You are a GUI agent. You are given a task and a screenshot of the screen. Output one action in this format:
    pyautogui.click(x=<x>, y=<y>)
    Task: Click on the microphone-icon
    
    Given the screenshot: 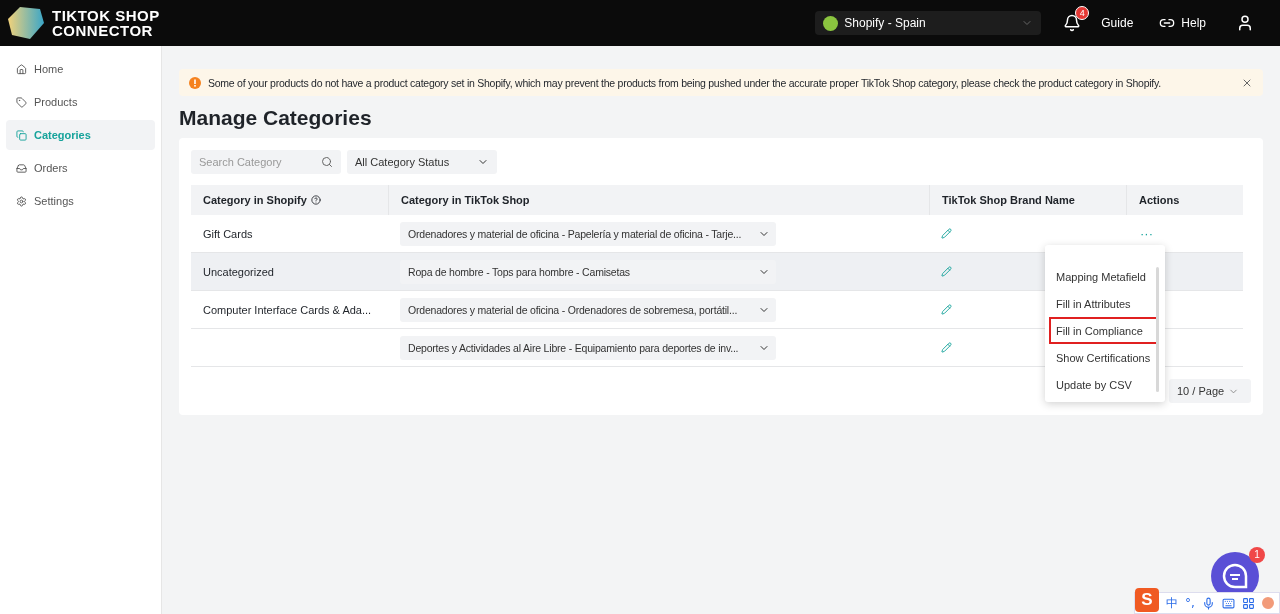 What is the action you would take?
    pyautogui.click(x=1208, y=603)
    